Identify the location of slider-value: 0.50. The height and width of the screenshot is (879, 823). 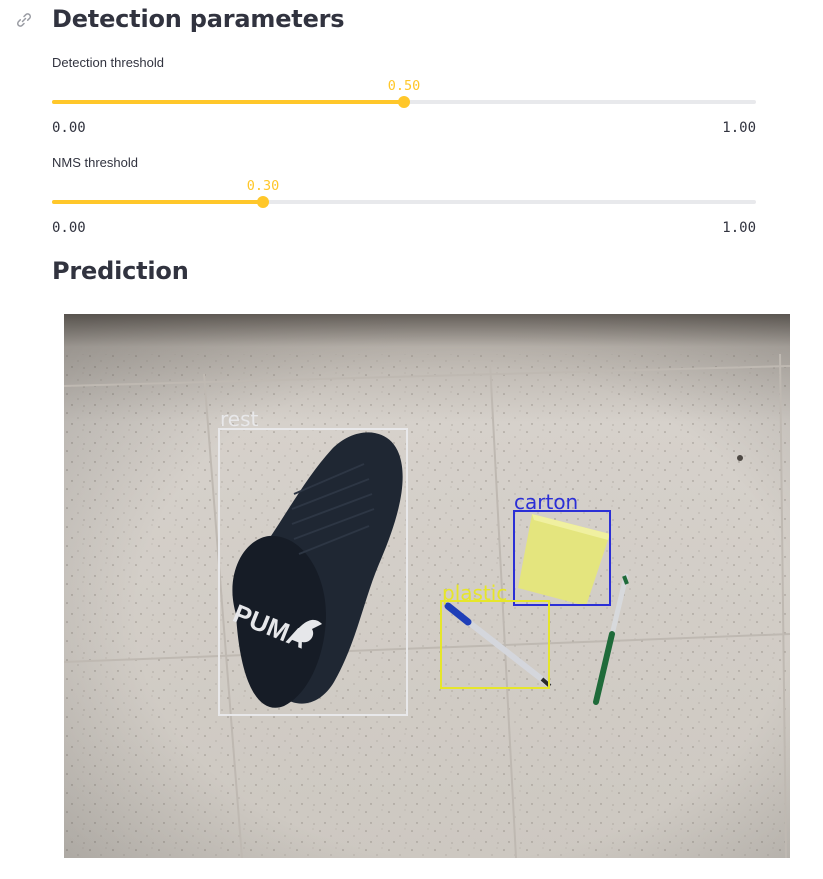
(404, 86).